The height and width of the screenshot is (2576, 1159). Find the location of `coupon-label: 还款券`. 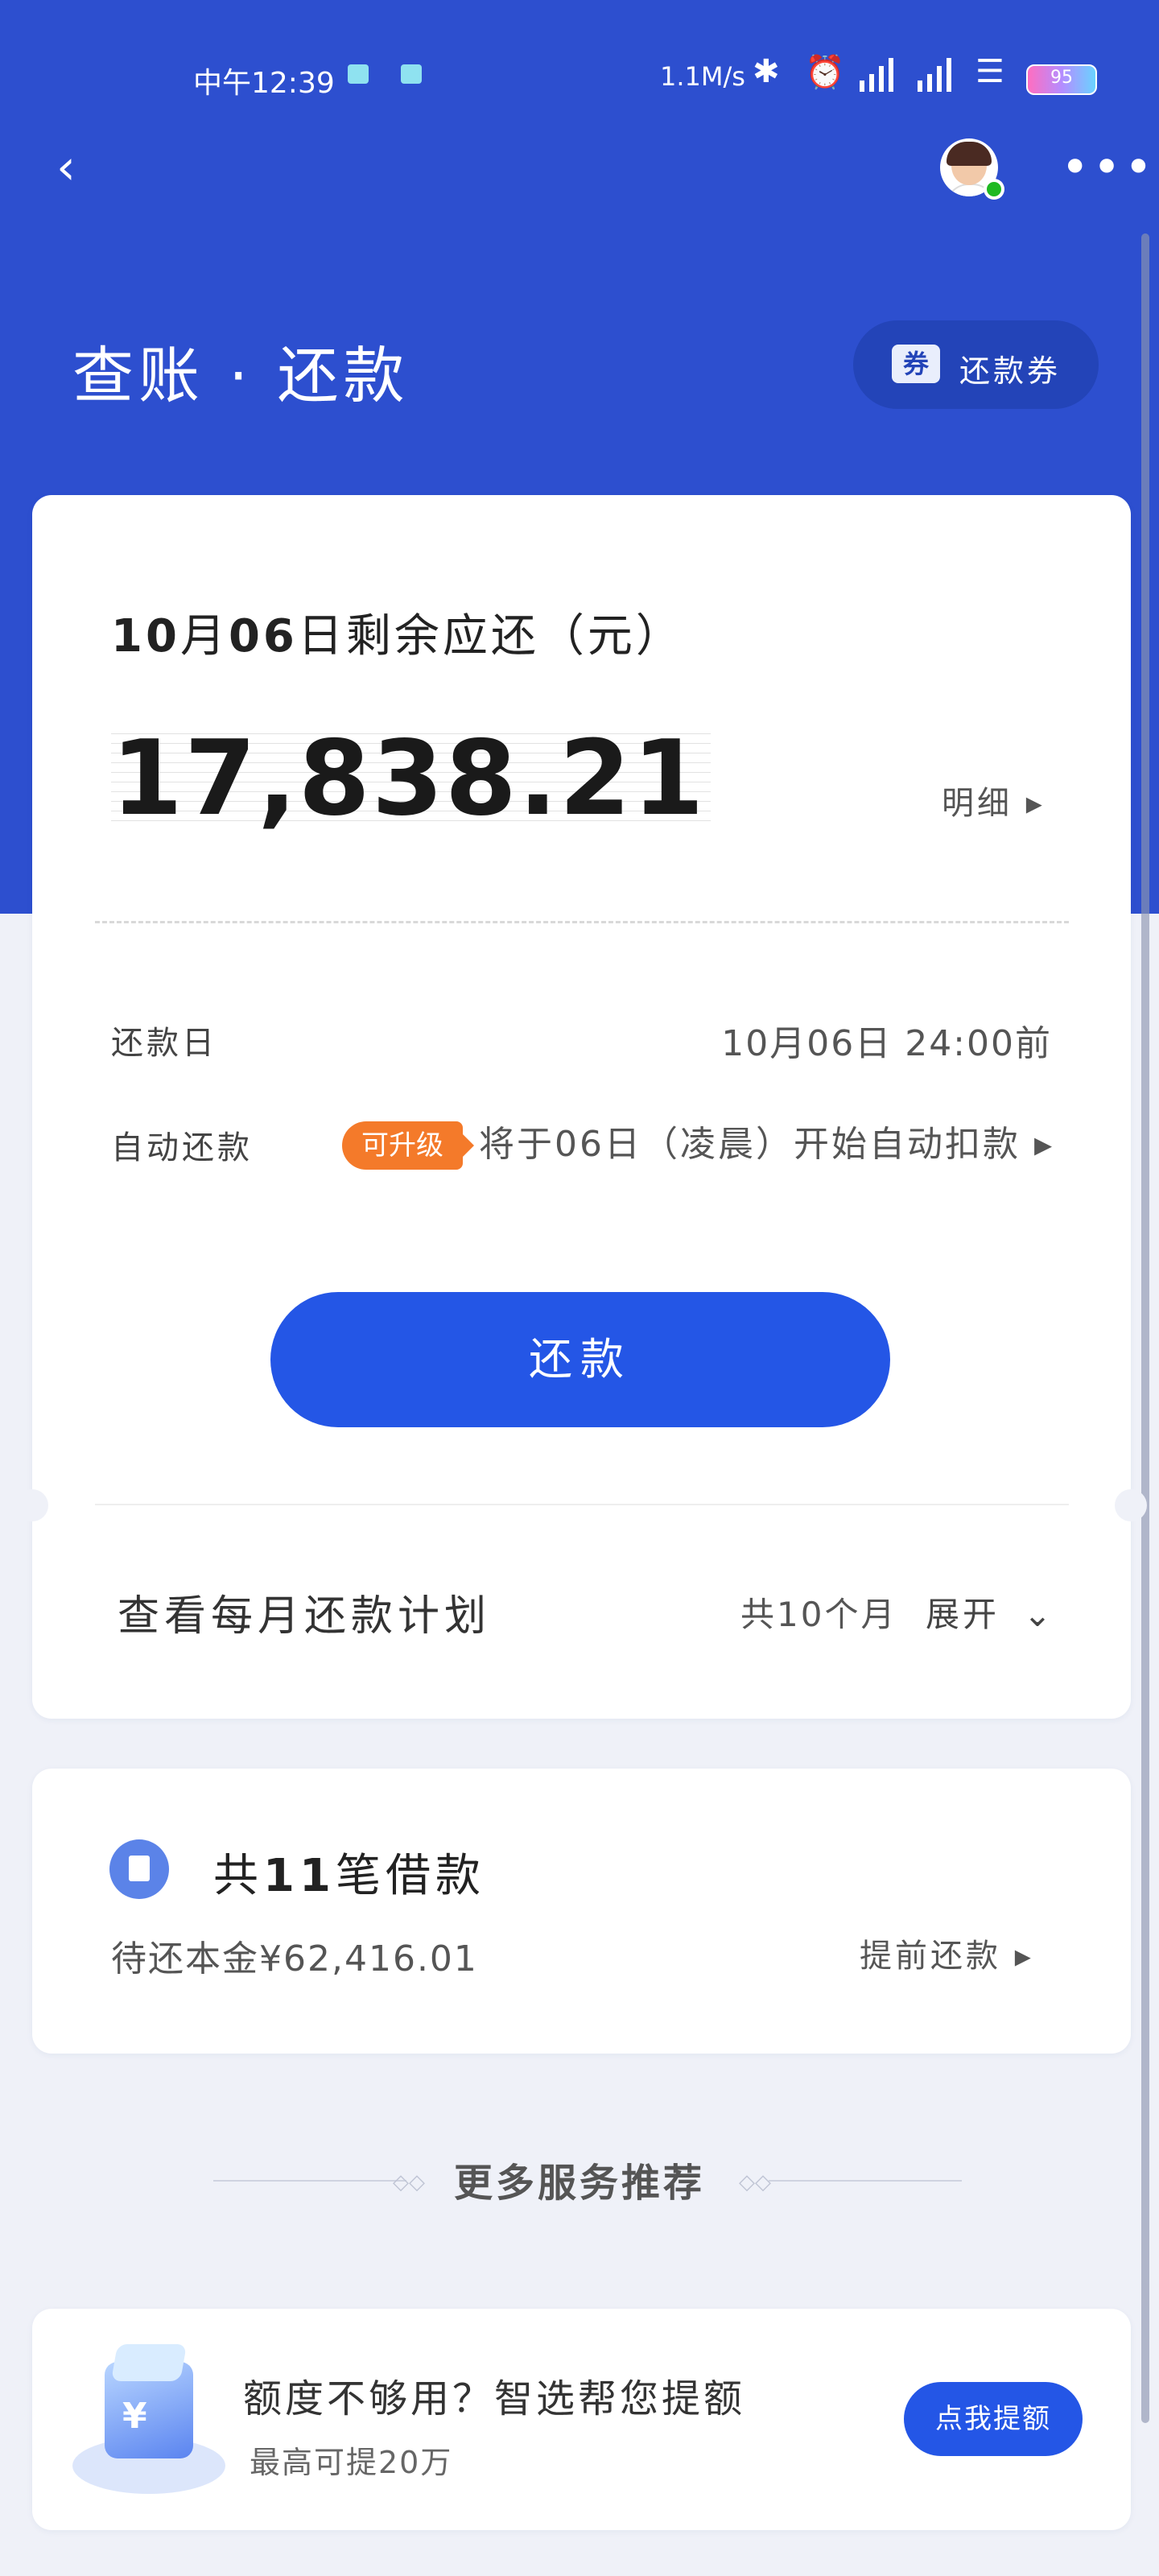

coupon-label: 还款券 is located at coordinates (1010, 371).